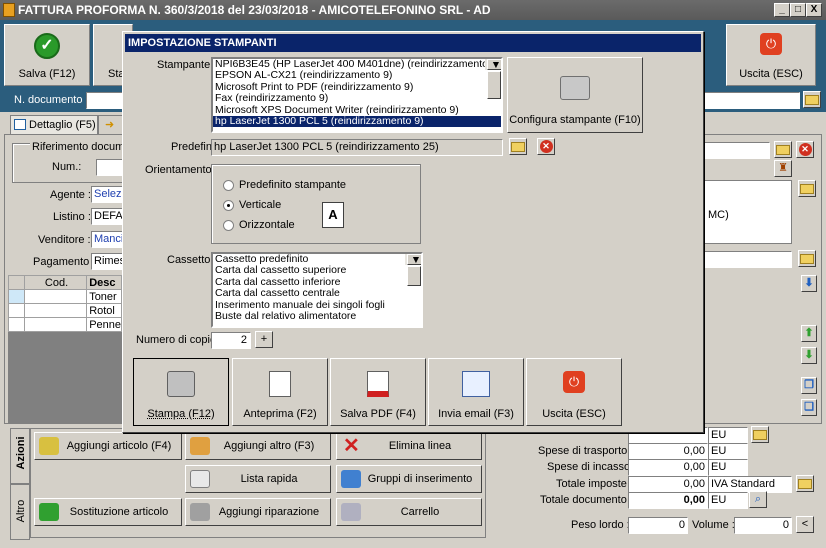 The image size is (826, 548). I want to click on check-icon: ✓, so click(47, 46).